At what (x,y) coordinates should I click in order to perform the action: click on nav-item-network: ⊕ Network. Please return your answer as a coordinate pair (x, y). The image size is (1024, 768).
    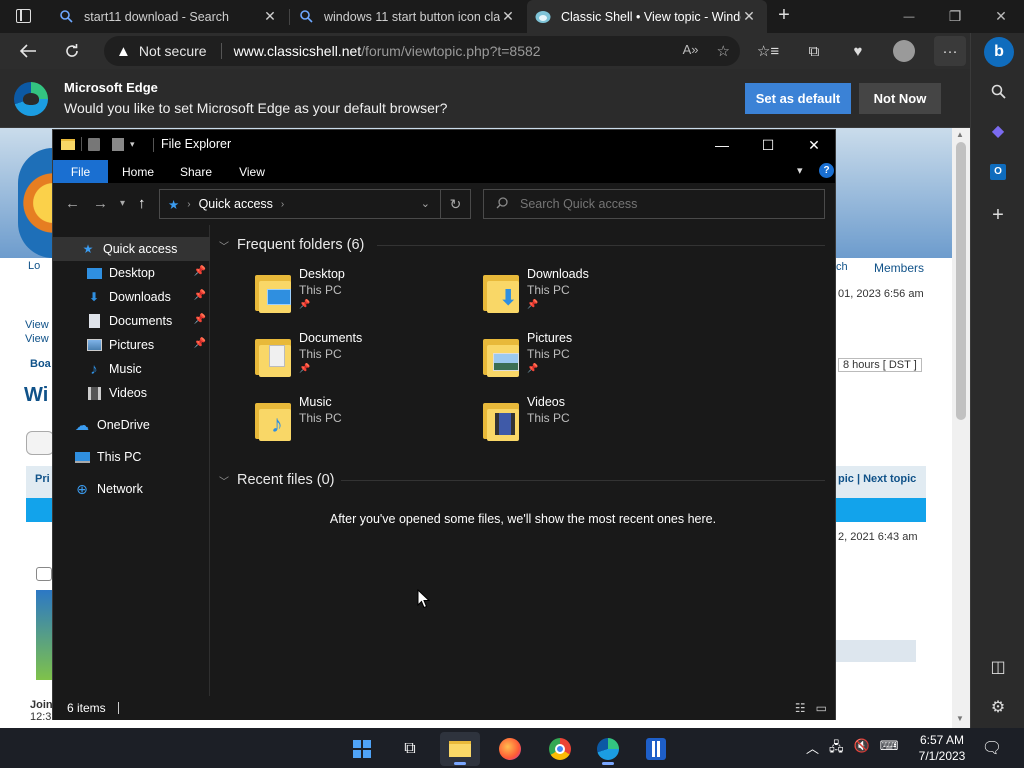
    Looking at the image, I should click on (131, 489).